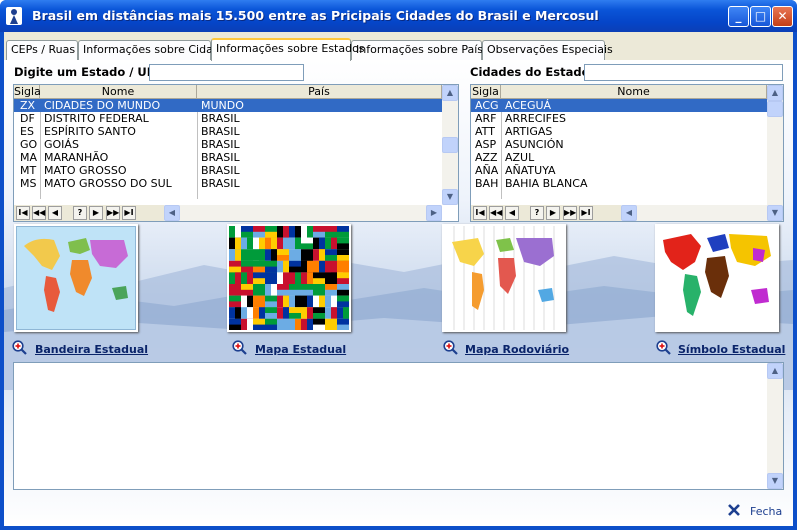  I want to click on fecha-button: Fecha, so click(766, 511).